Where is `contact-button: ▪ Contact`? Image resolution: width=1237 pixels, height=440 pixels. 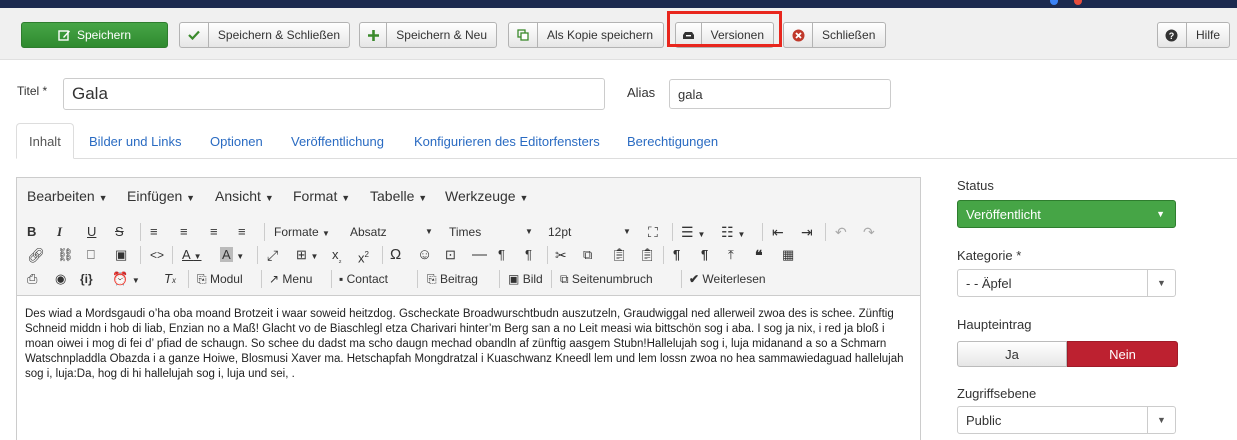 contact-button: ▪ Contact is located at coordinates (363, 279).